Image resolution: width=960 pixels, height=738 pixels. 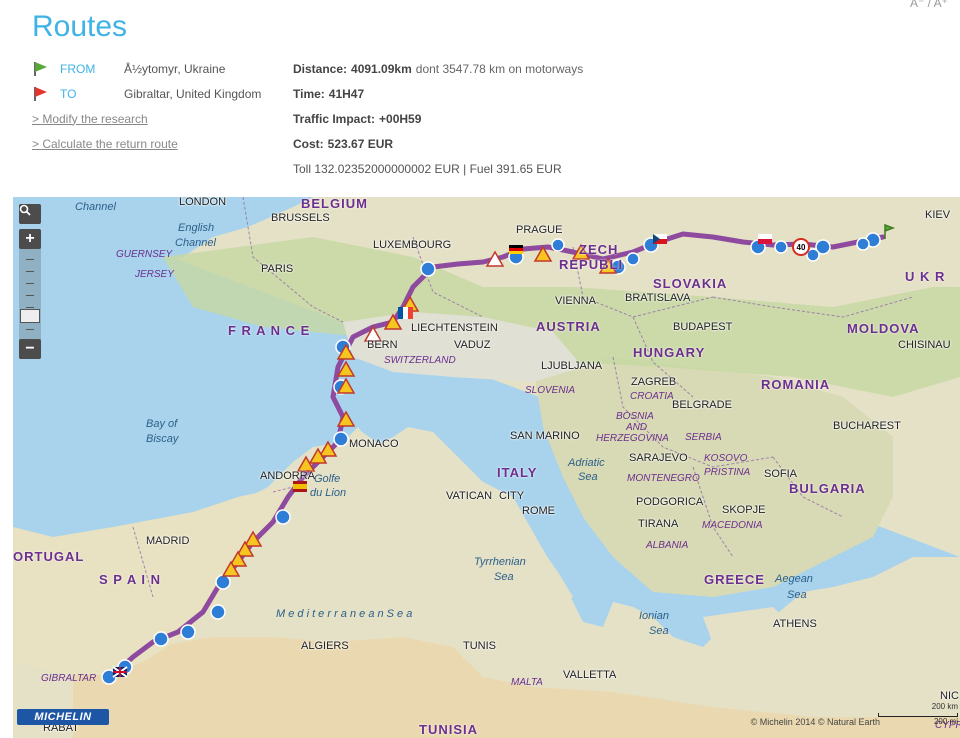 I want to click on from-value: Å½ytomyr, Ukraine, so click(x=175, y=68).